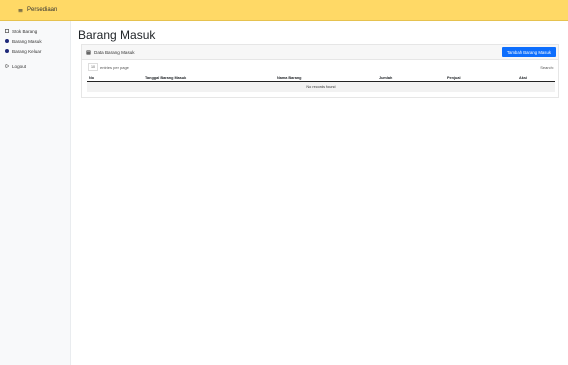  What do you see at coordinates (320, 52) in the screenshot?
I see `card-header: Data Barang Masuk Tambah Barang Masuk` at bounding box center [320, 52].